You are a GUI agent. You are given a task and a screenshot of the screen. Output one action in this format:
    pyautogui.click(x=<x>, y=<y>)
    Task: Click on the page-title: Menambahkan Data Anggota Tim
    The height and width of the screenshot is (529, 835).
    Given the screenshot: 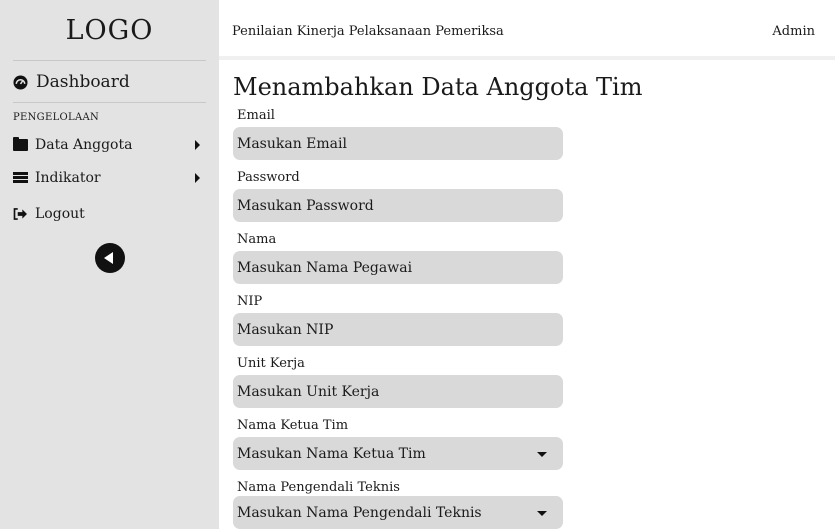 What is the action you would take?
    pyautogui.click(x=438, y=87)
    